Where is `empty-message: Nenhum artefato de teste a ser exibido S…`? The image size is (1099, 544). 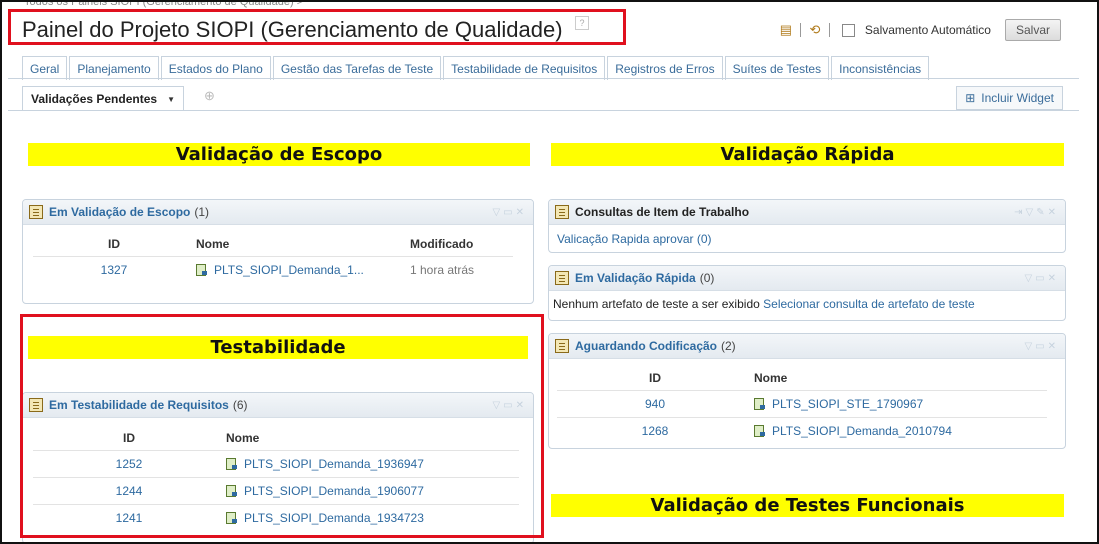 empty-message: Nenhum artefato de teste a ser exibido S… is located at coordinates (764, 304).